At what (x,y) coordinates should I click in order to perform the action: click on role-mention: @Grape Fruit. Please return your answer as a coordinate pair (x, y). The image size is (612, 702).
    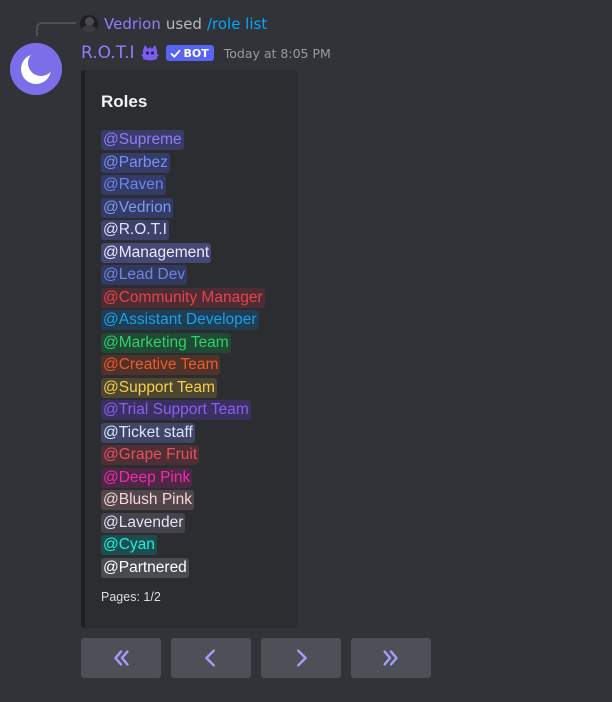
    Looking at the image, I should click on (150, 455).